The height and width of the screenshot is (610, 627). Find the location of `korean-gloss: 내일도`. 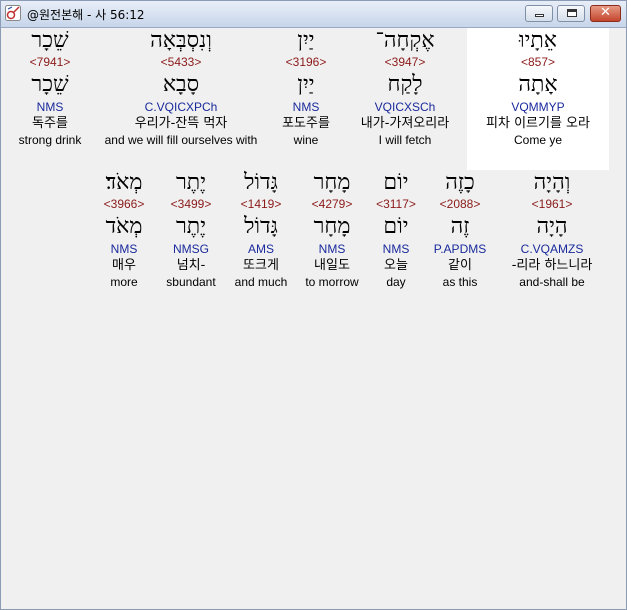

korean-gloss: 내일도 is located at coordinates (332, 265).